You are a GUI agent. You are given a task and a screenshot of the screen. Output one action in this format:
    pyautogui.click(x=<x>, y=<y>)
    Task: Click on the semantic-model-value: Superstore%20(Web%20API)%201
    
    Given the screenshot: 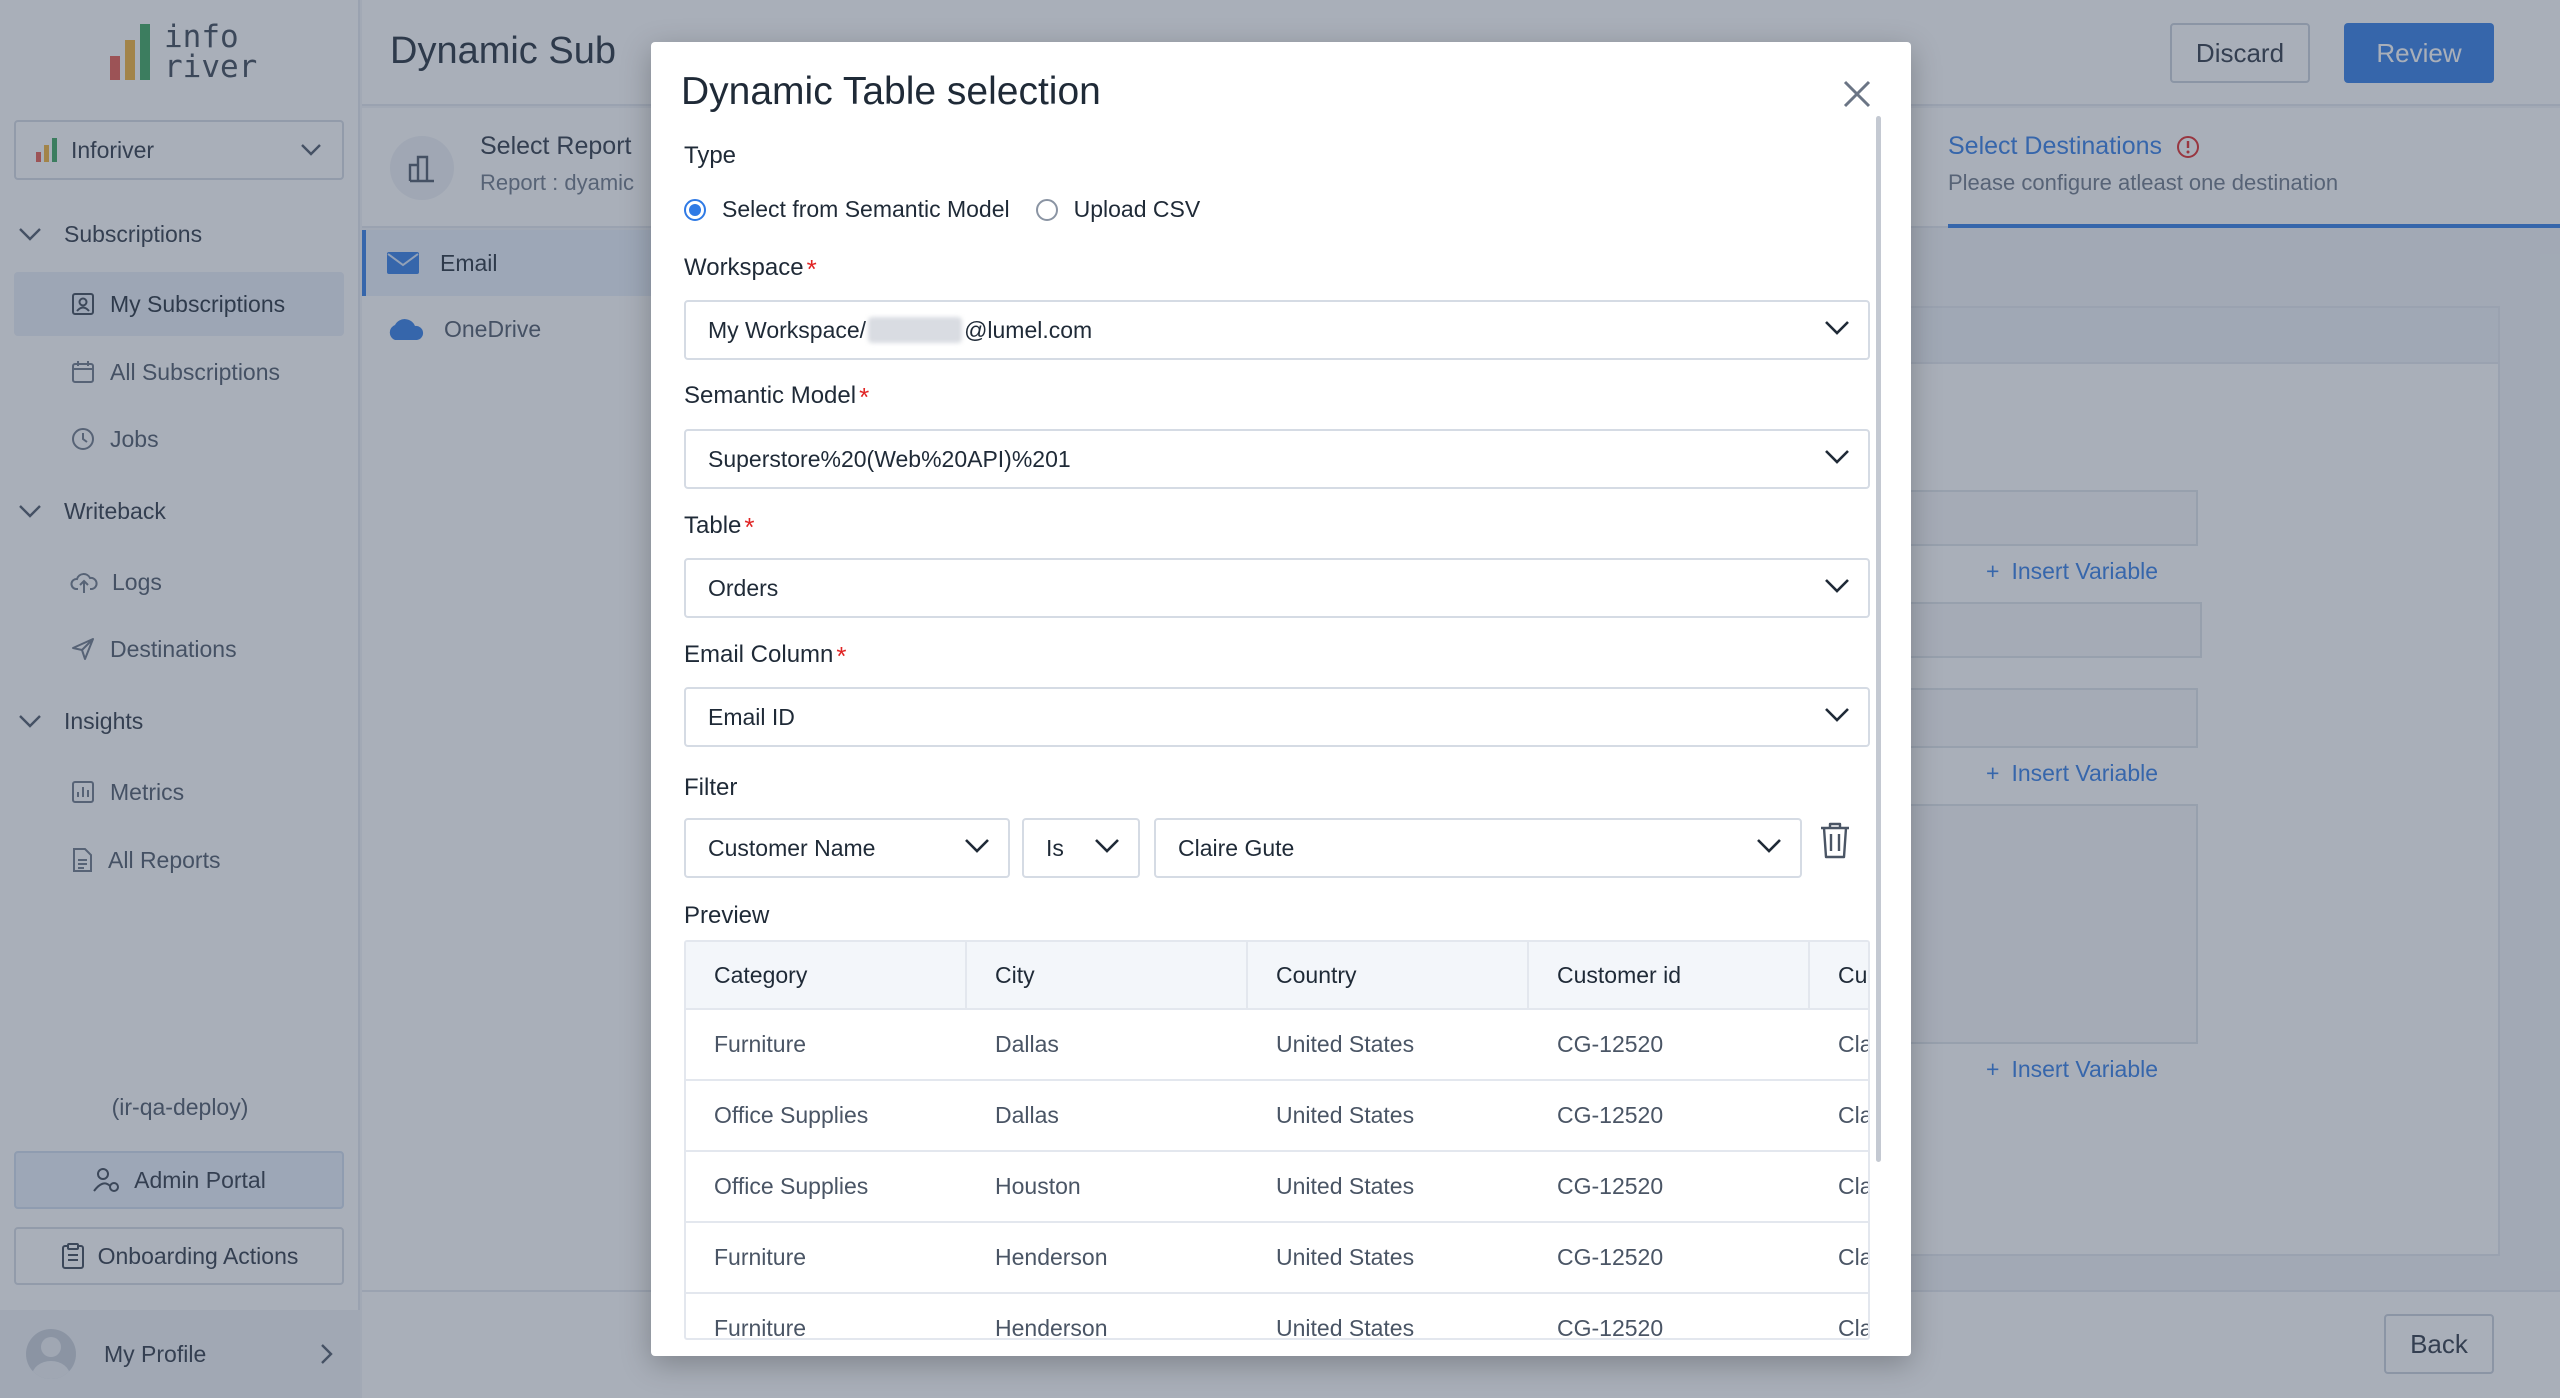 What is the action you would take?
    pyautogui.click(x=889, y=458)
    